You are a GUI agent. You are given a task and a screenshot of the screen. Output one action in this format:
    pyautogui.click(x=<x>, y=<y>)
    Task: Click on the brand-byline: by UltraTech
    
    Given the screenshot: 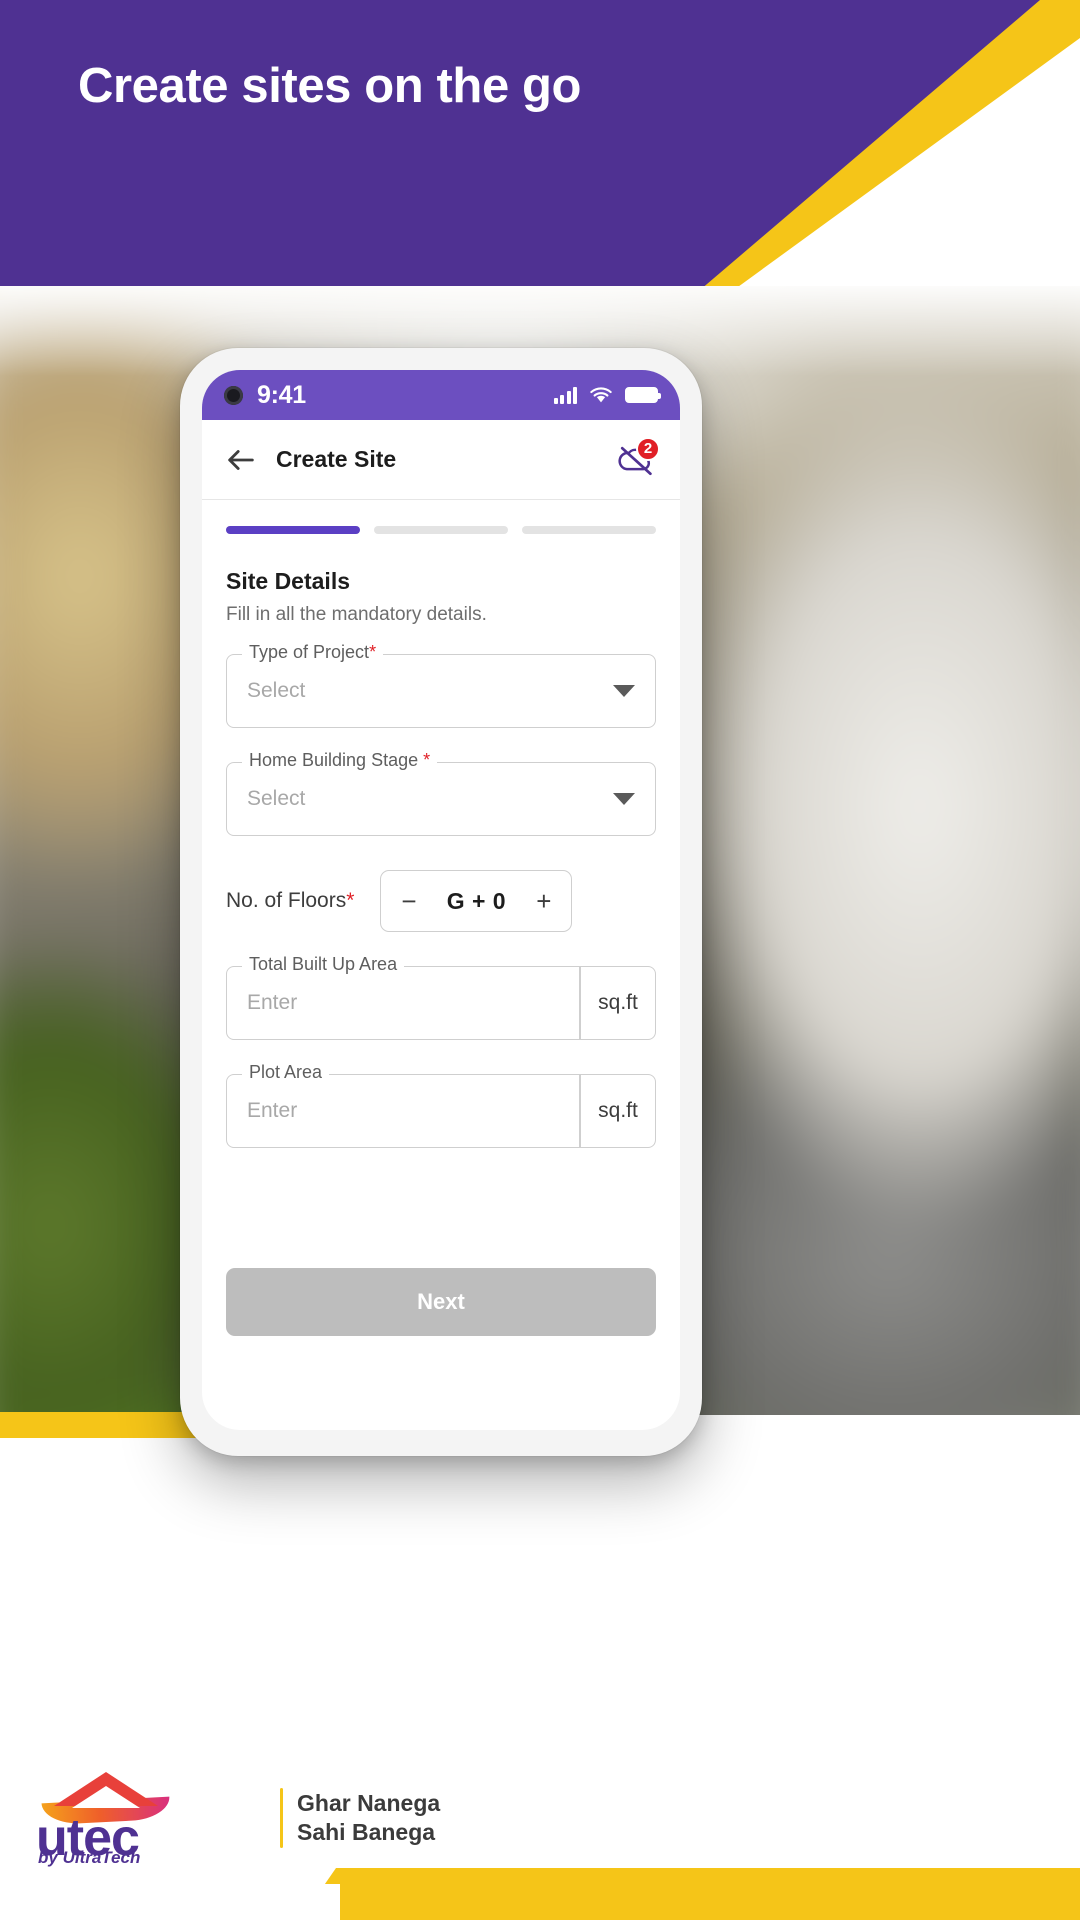 What is the action you would take?
    pyautogui.click(x=89, y=1858)
    